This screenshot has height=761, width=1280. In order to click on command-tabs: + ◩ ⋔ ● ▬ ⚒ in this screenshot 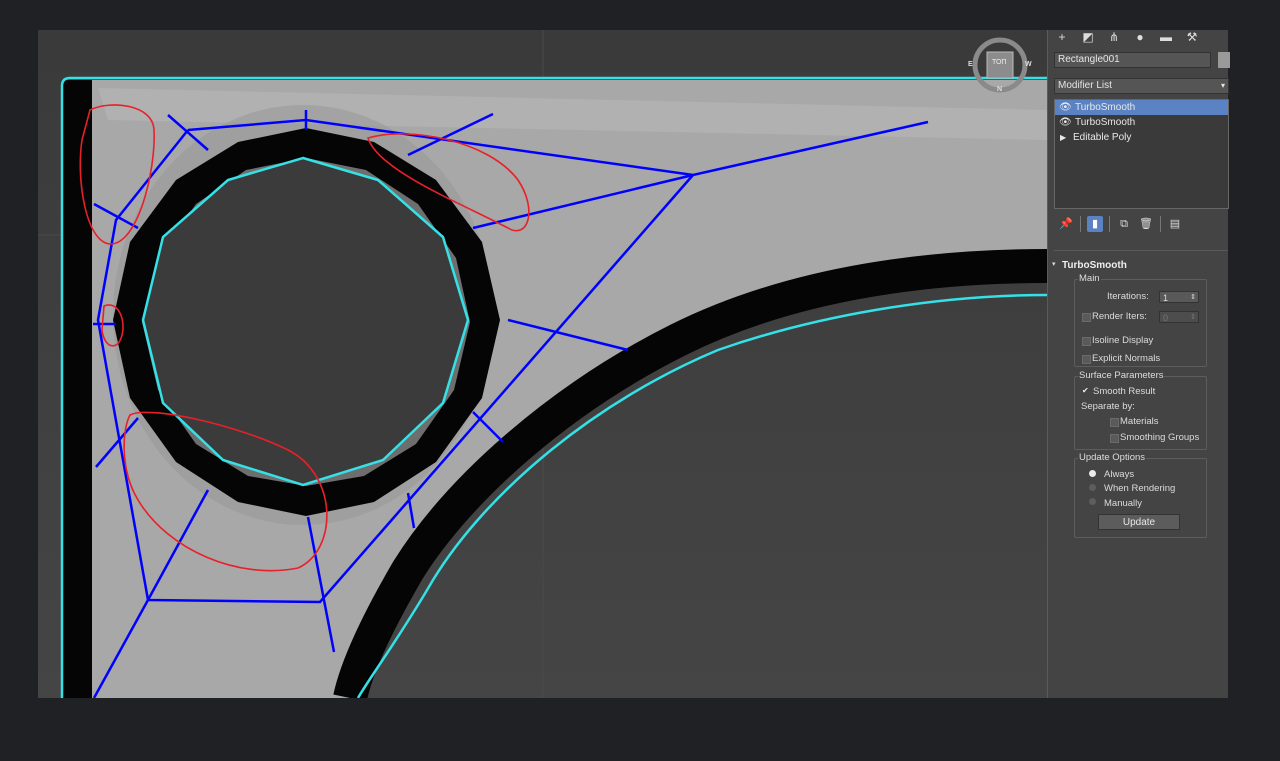, I will do `click(1127, 38)`.